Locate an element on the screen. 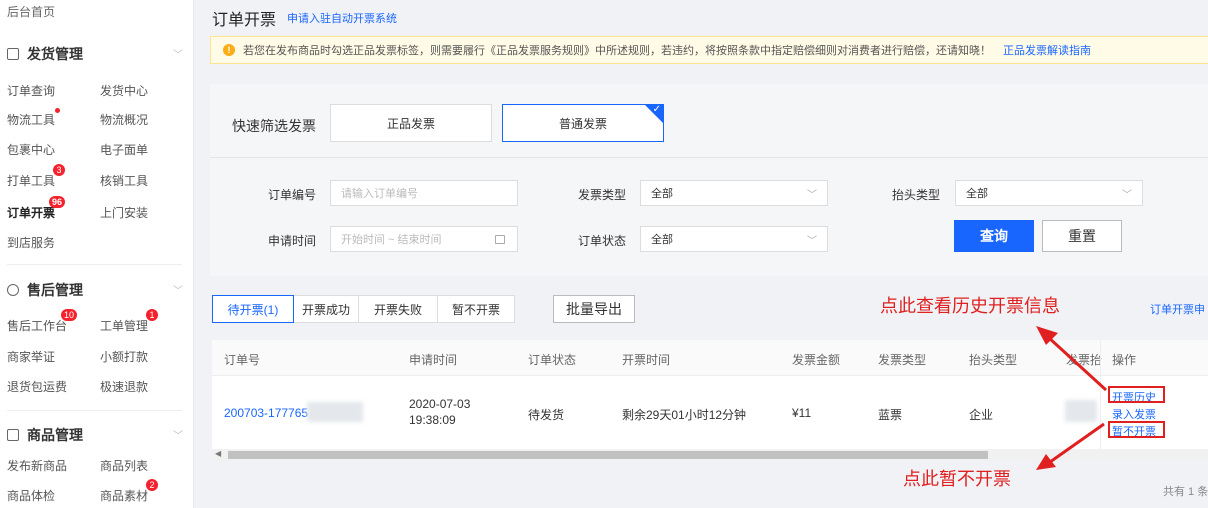 The width and height of the screenshot is (1208, 508). sidebar-item-new-product: 发布新商品 is located at coordinates (37, 465).